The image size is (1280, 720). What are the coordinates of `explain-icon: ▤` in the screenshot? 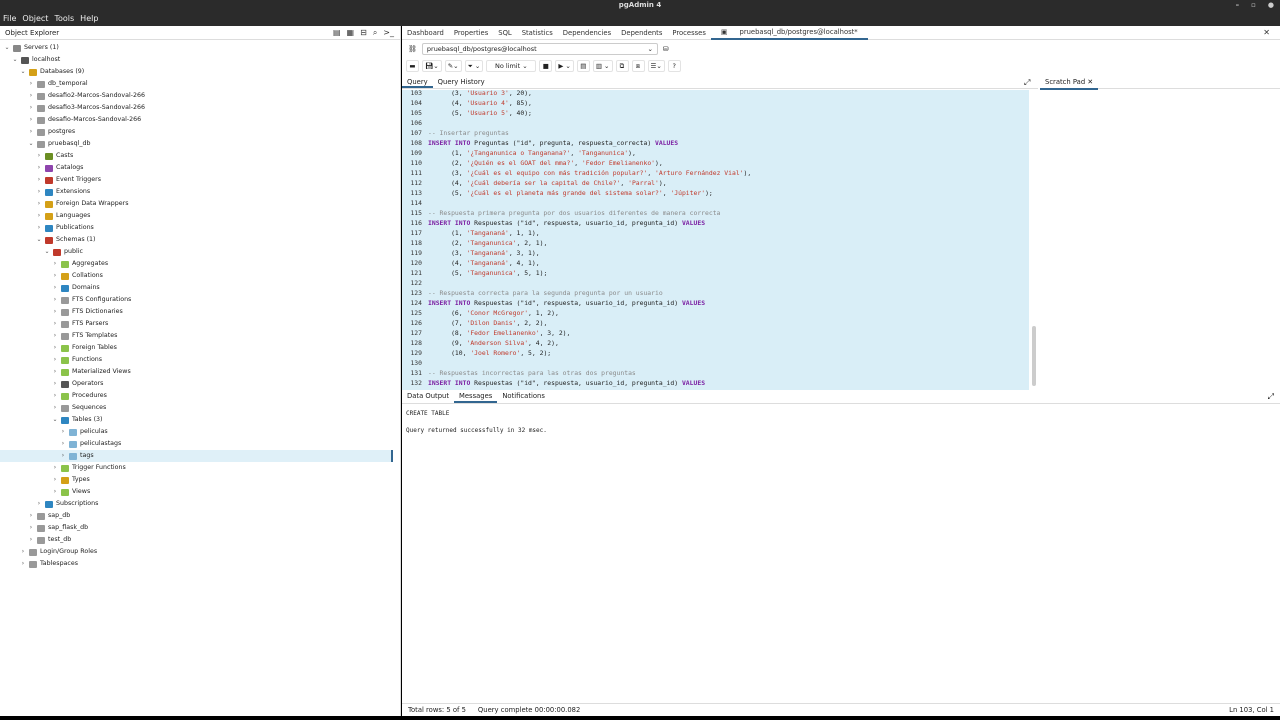 It's located at (583, 66).